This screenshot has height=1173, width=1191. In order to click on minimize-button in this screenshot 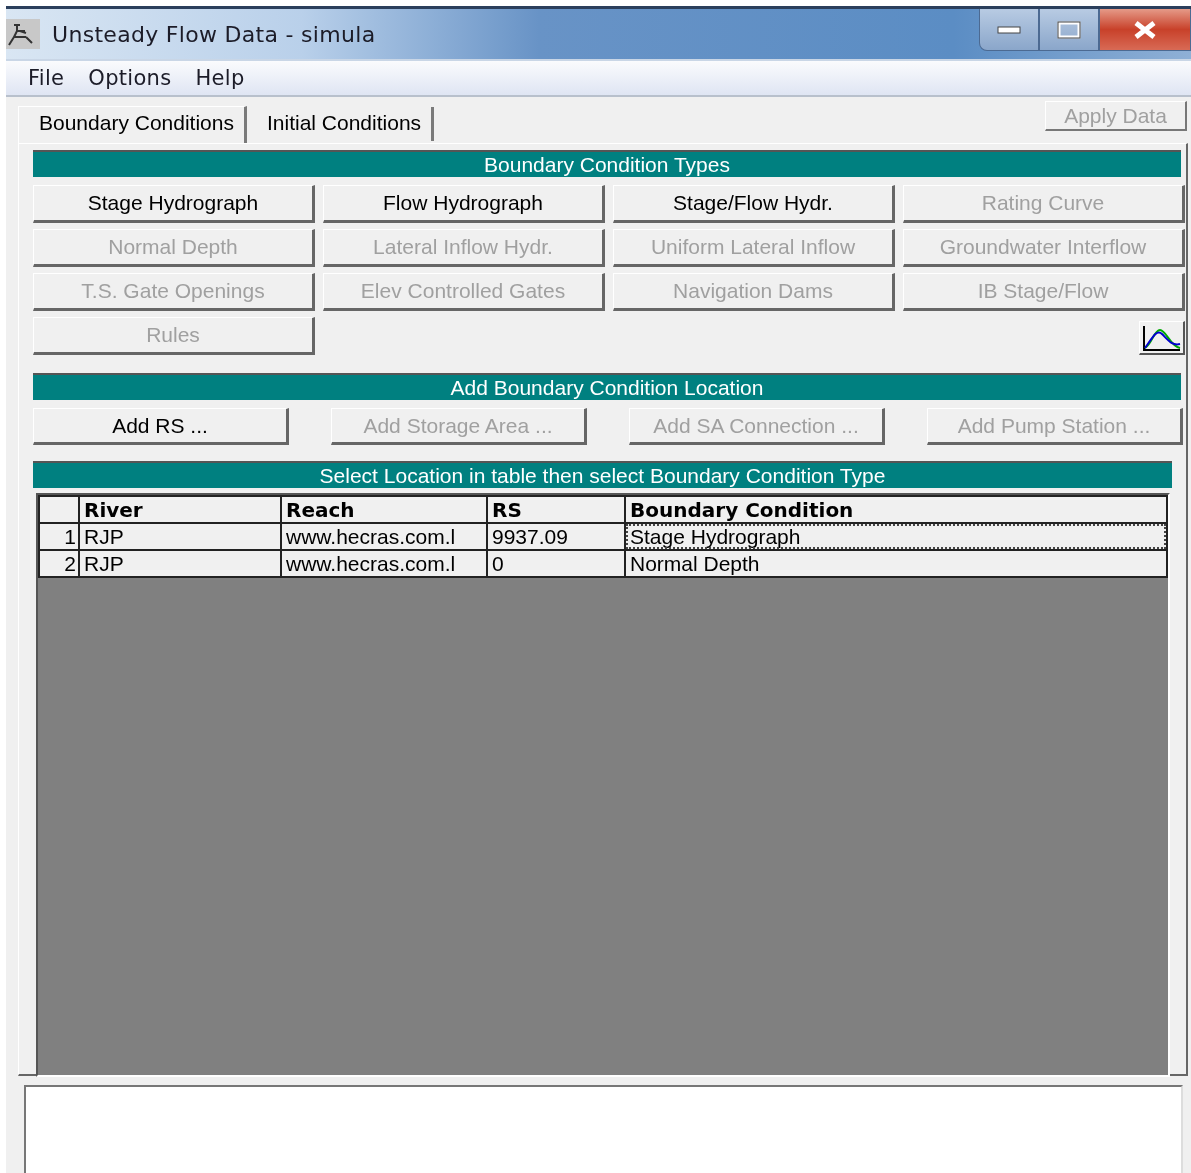, I will do `click(1009, 30)`.